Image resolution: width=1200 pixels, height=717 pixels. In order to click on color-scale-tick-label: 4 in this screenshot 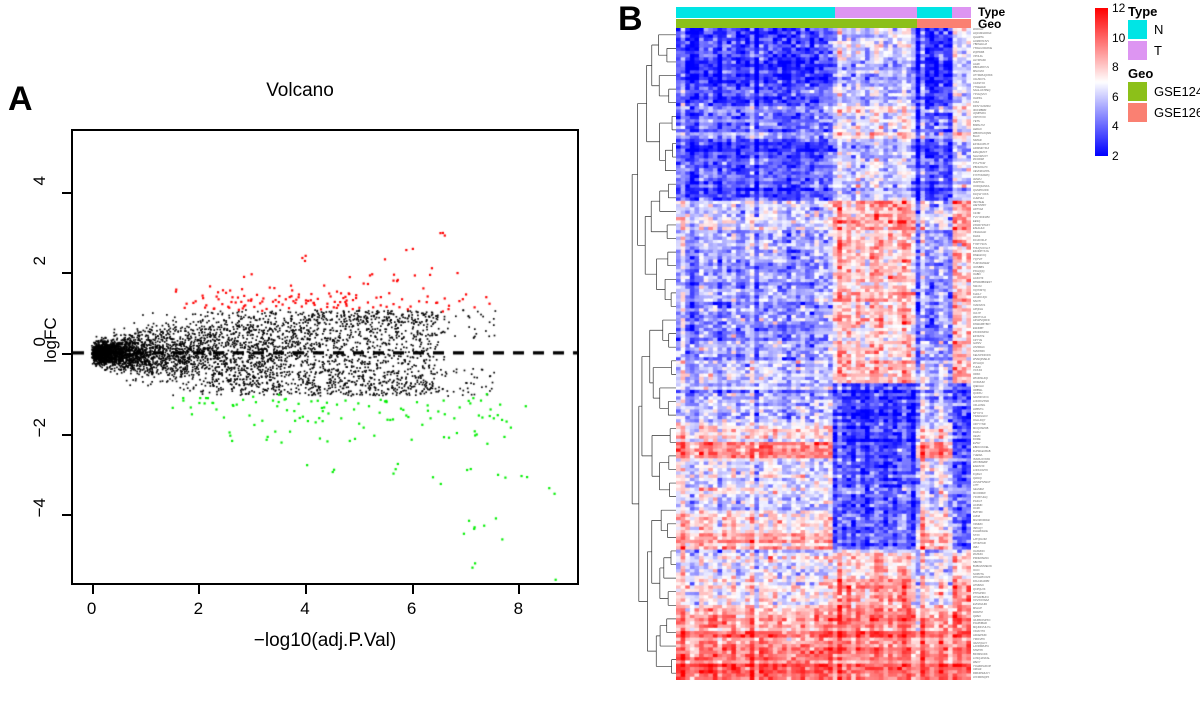, I will do `click(1115, 126)`.